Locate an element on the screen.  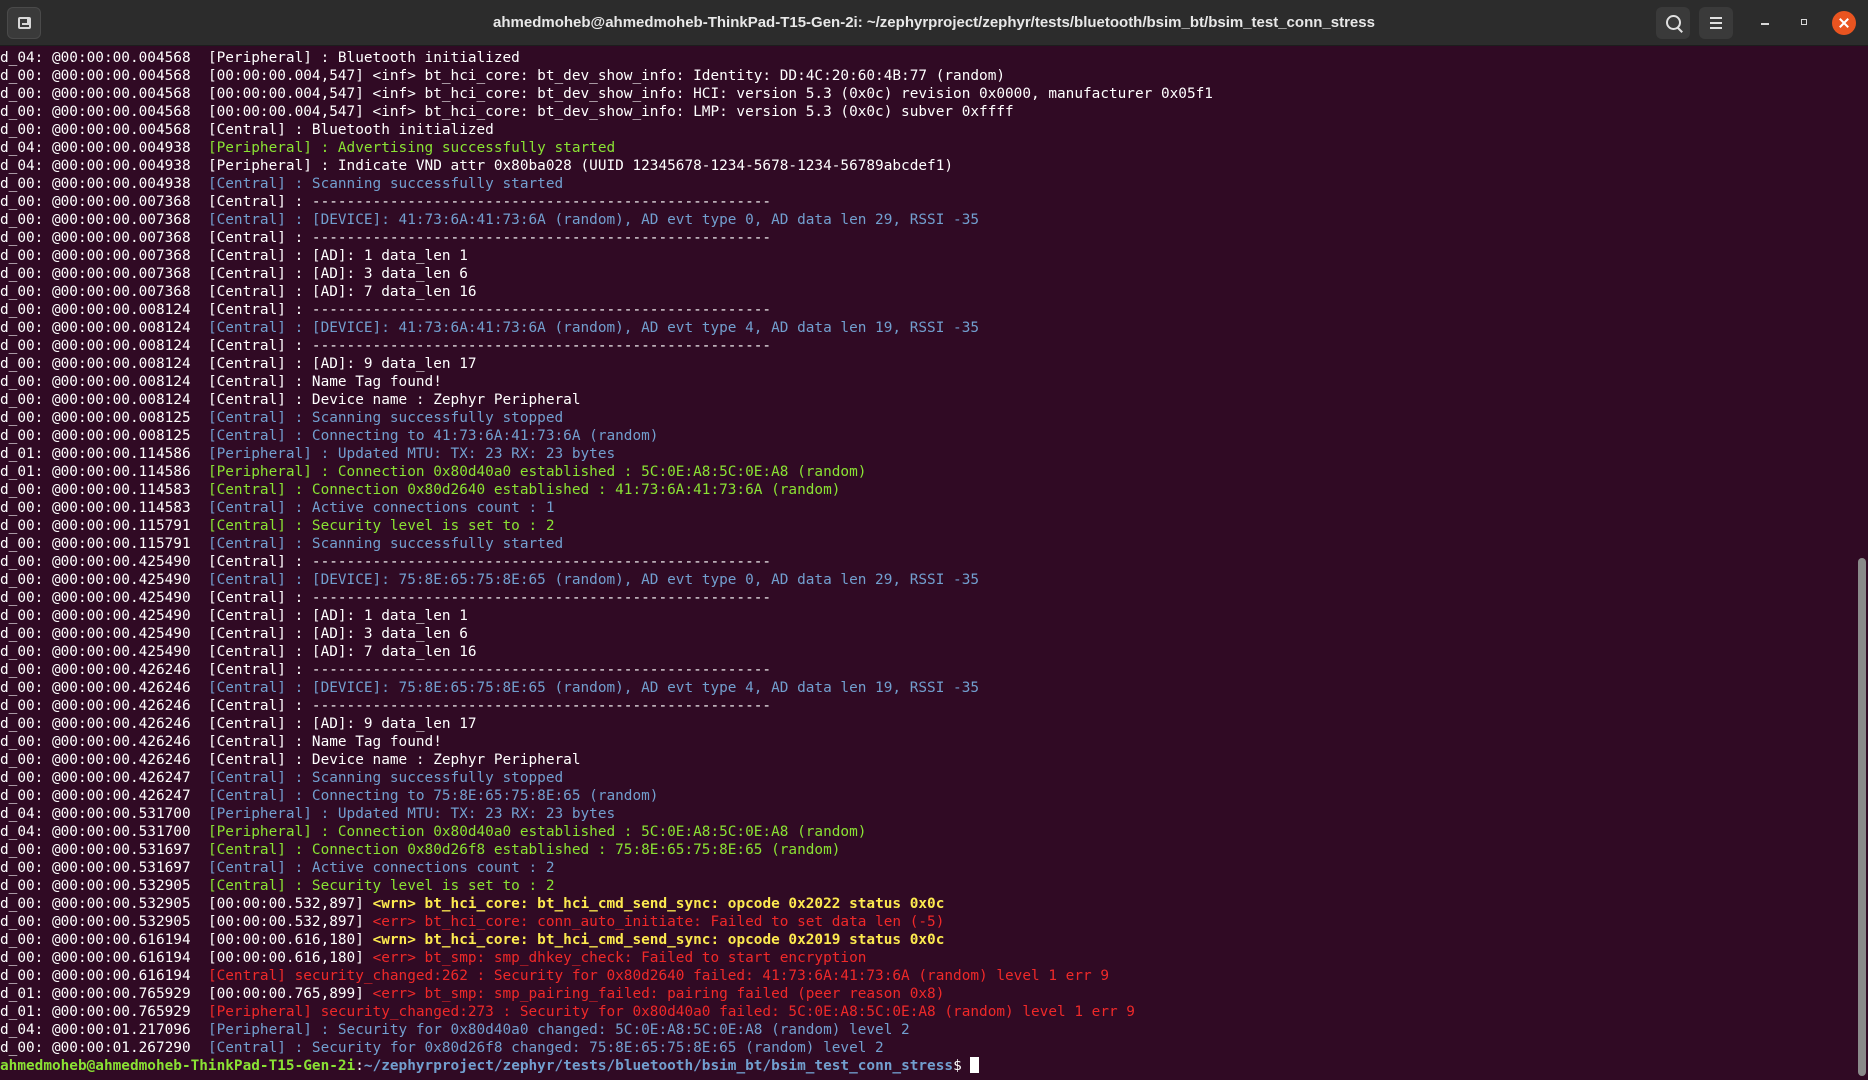
line-message: [Central] : Active connections count : 2 is located at coordinates (381, 868).